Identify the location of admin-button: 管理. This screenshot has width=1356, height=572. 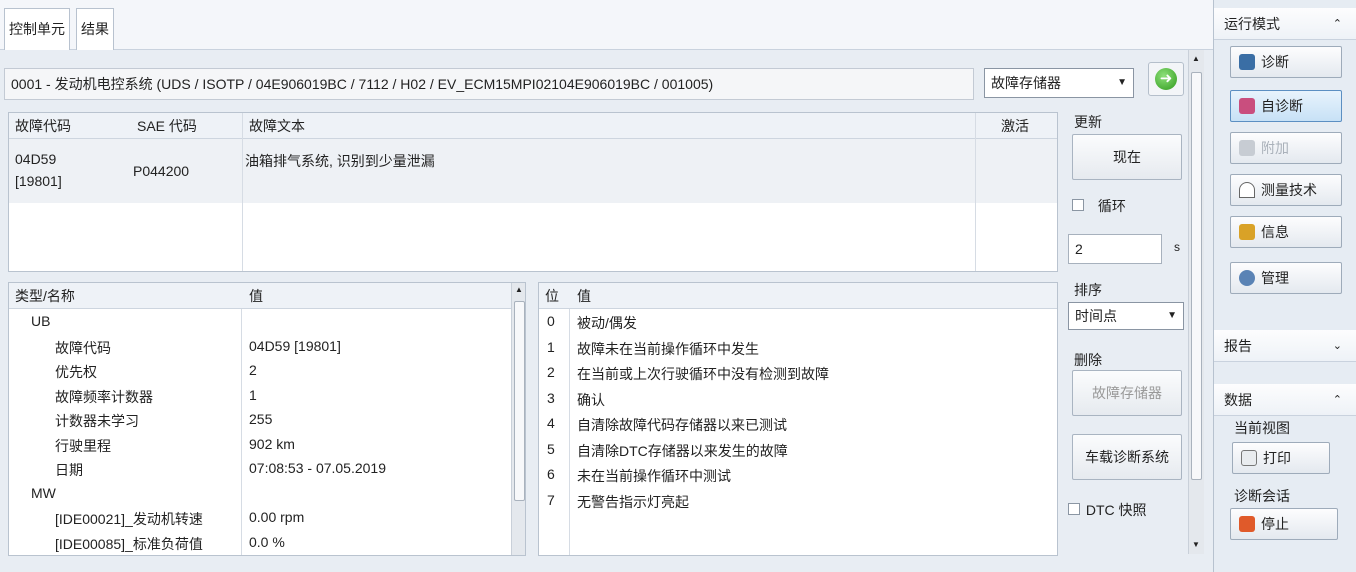
(1286, 278).